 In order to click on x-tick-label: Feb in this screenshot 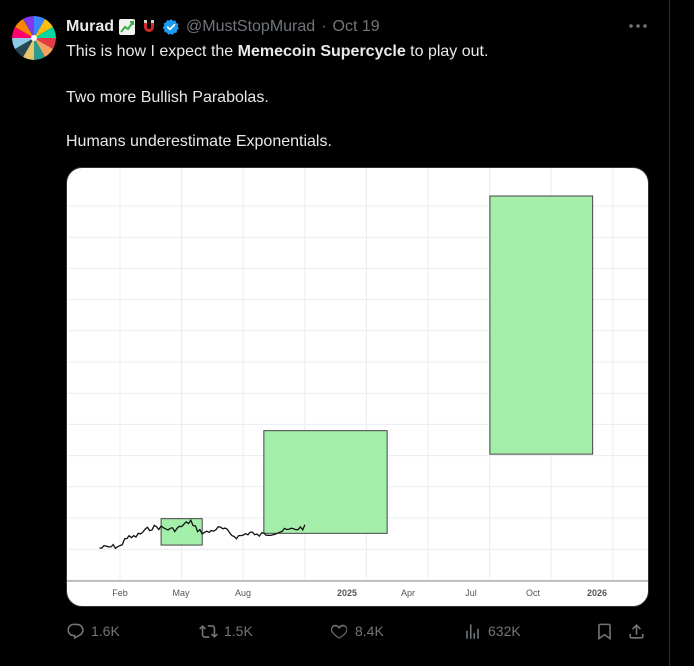, I will do `click(120, 593)`.